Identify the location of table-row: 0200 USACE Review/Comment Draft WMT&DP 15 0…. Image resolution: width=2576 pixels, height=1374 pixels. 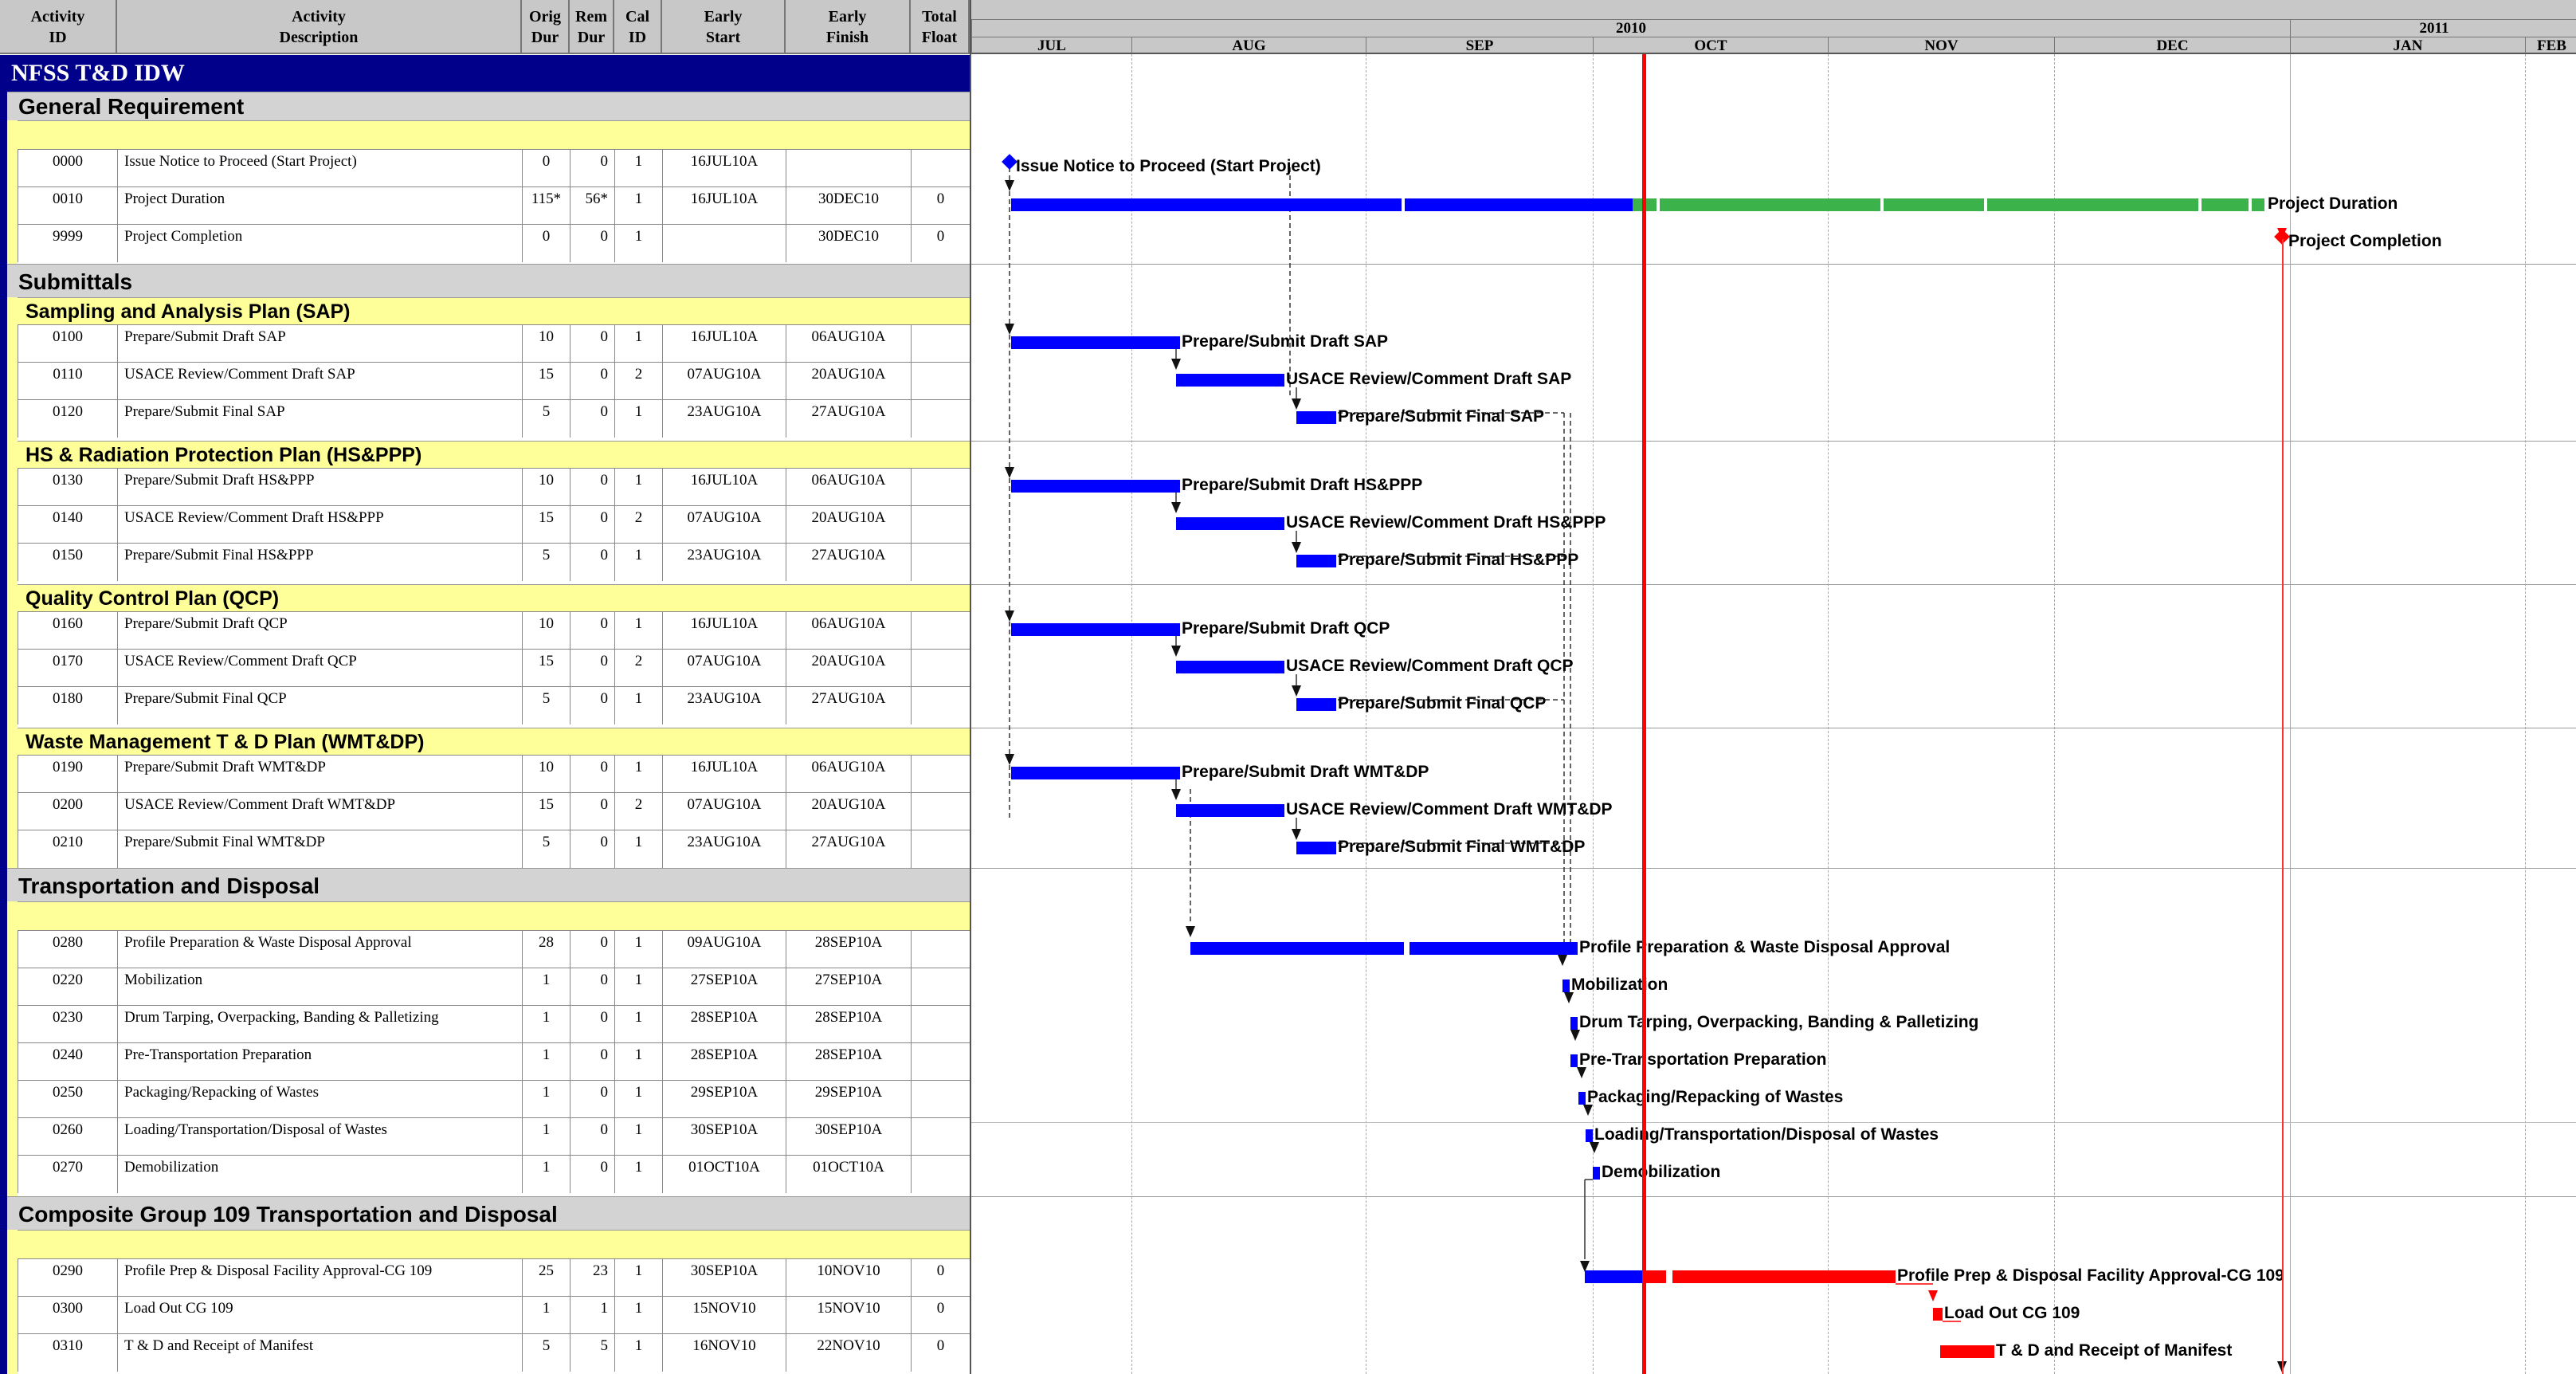
(494, 811).